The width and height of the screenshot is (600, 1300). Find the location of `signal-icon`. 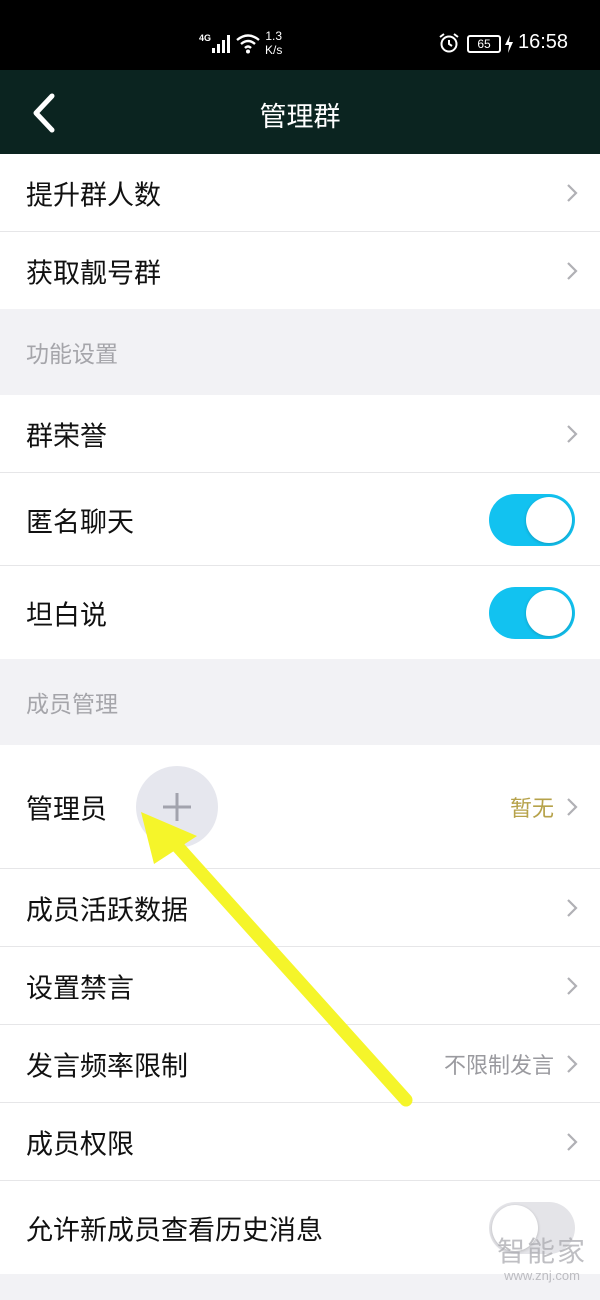

signal-icon is located at coordinates (221, 44).